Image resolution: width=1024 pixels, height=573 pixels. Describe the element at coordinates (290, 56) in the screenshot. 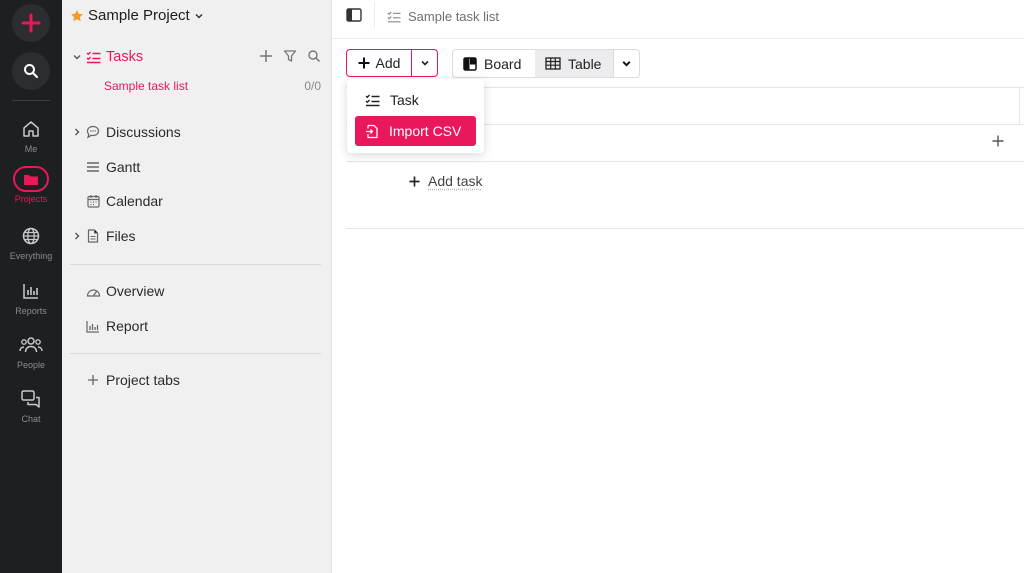

I see `filter-icon` at that location.